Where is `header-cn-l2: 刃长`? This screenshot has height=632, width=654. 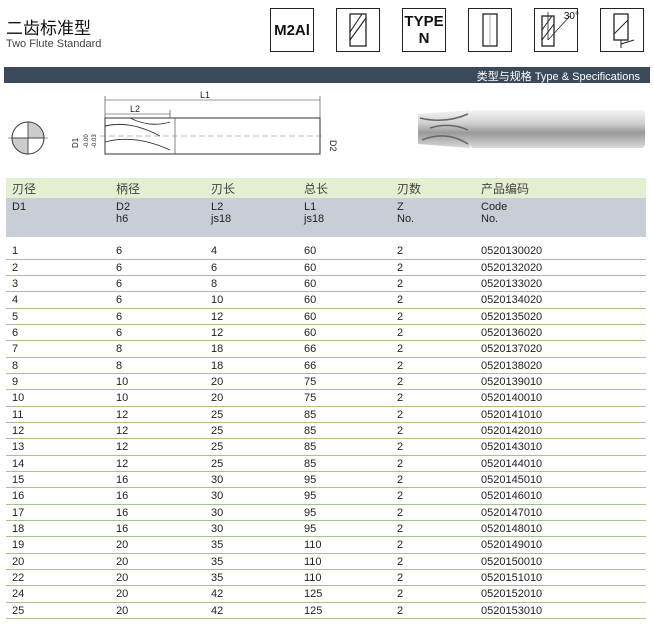
header-cn-l2: 刃长 is located at coordinates (251, 188).